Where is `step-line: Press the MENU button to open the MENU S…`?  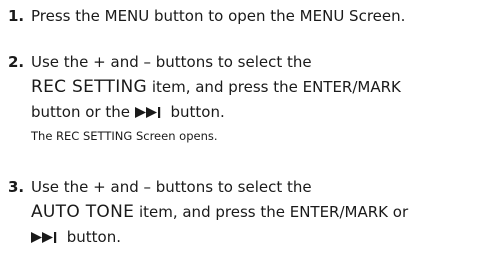
step-line: Press the MENU button to open the MENU S… is located at coordinates (218, 16).